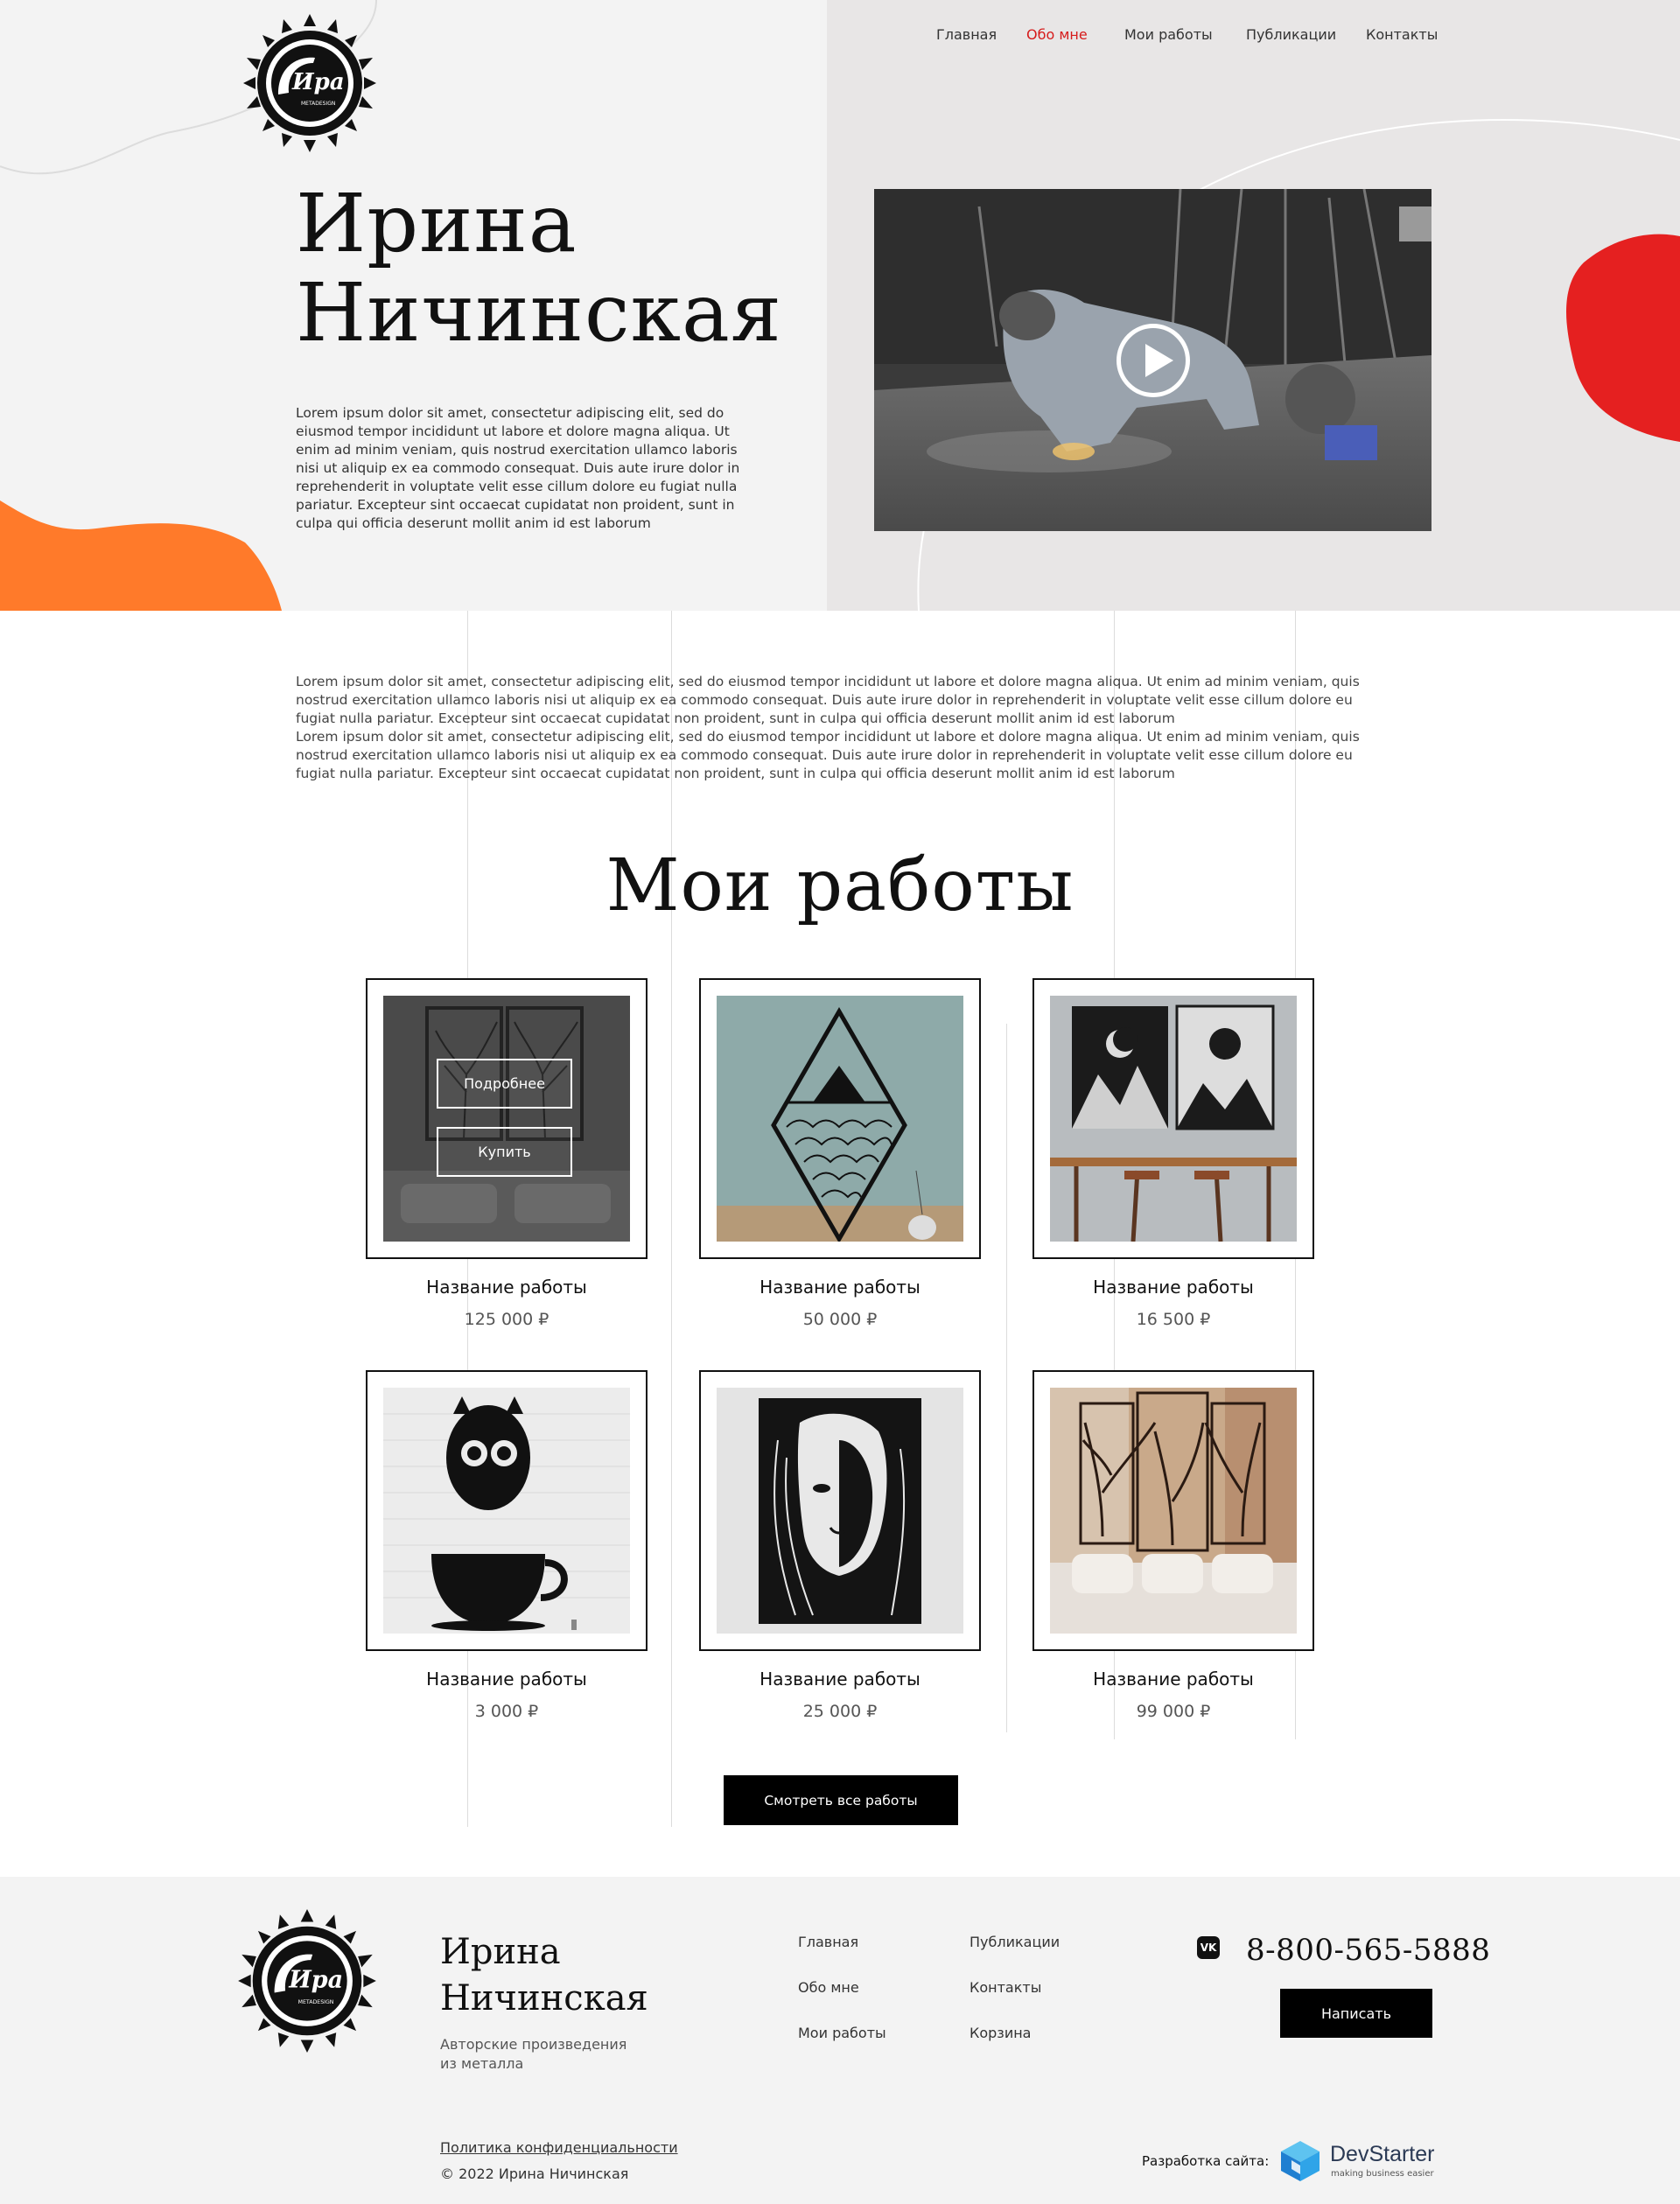  What do you see at coordinates (1368, 1950) in the screenshot?
I see `phone-number: 8-800-565-5888` at bounding box center [1368, 1950].